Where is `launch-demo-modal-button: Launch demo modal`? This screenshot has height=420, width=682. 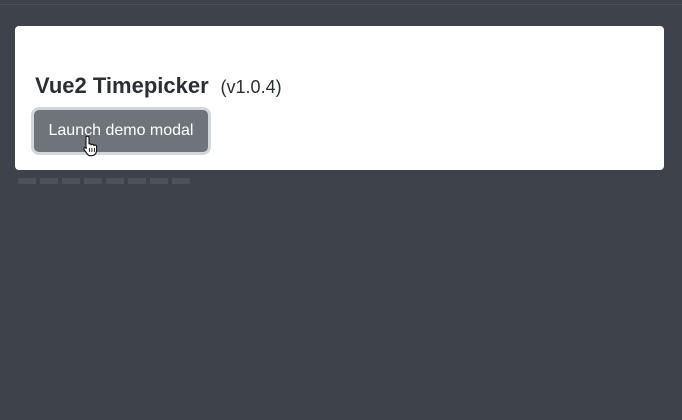 launch-demo-modal-button: Launch demo modal is located at coordinates (121, 131).